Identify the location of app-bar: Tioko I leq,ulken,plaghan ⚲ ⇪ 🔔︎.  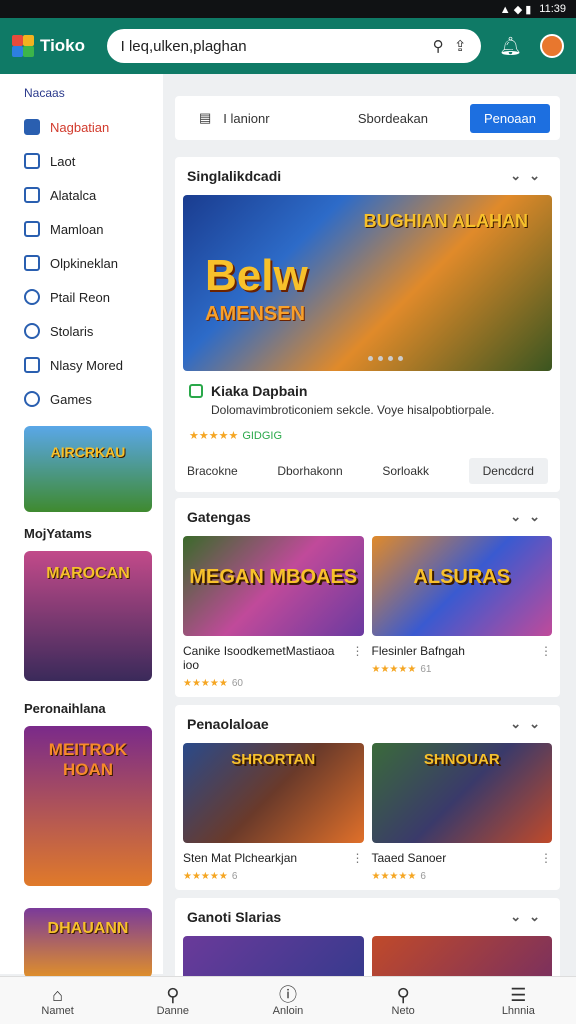
(288, 46).